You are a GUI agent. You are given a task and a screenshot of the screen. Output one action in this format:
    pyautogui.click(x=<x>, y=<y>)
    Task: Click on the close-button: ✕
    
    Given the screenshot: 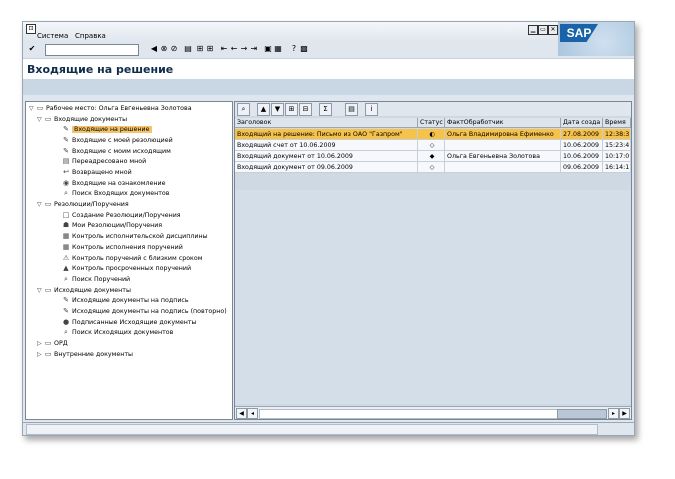 What is the action you would take?
    pyautogui.click(x=553, y=30)
    